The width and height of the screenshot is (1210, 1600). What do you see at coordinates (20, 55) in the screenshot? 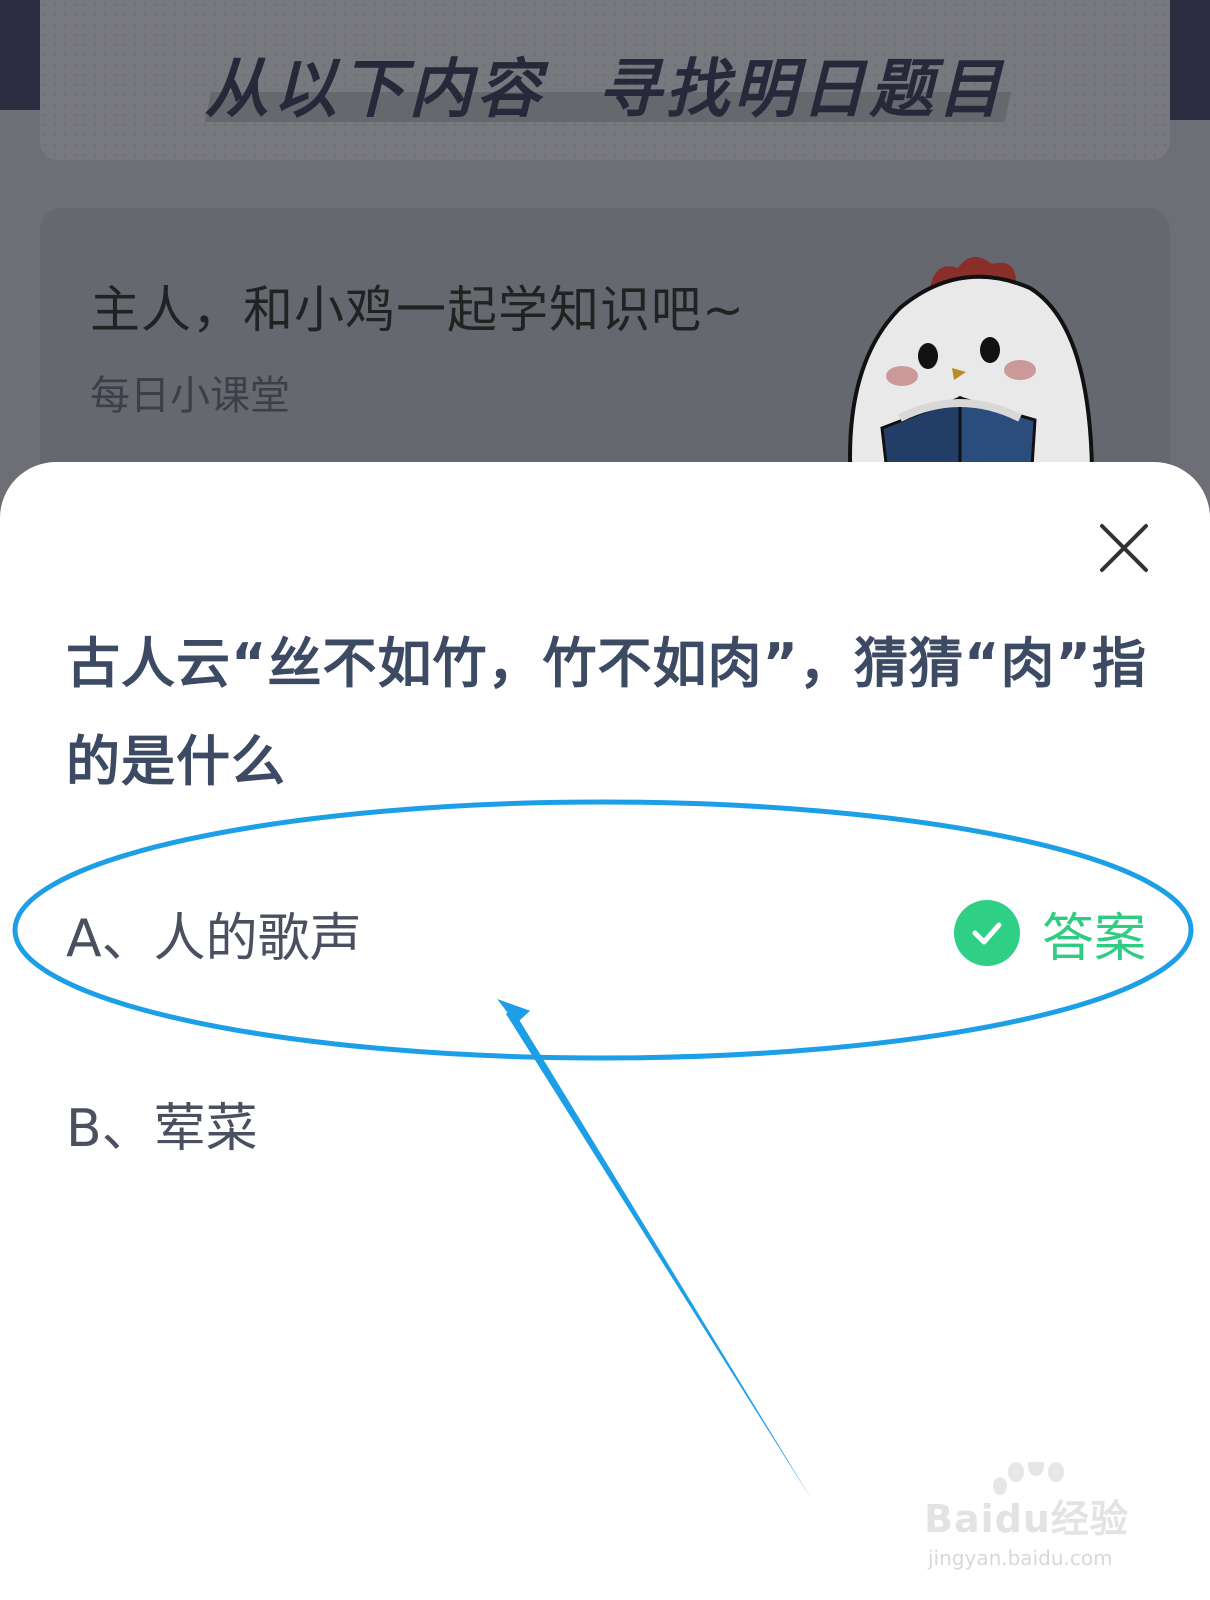
I see `background-edge-left` at bounding box center [20, 55].